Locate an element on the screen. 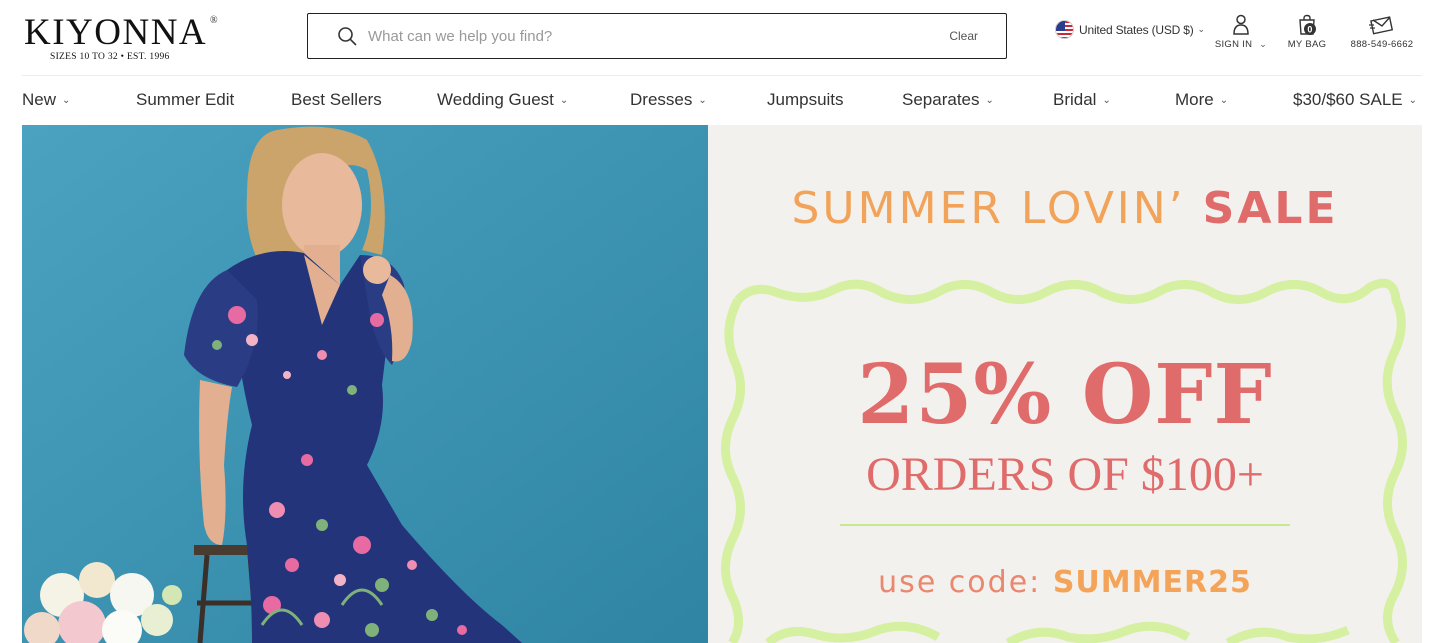 This screenshot has height=643, width=1430. sign-in-button: SIGN IN ⌄ is located at coordinates (1241, 32).